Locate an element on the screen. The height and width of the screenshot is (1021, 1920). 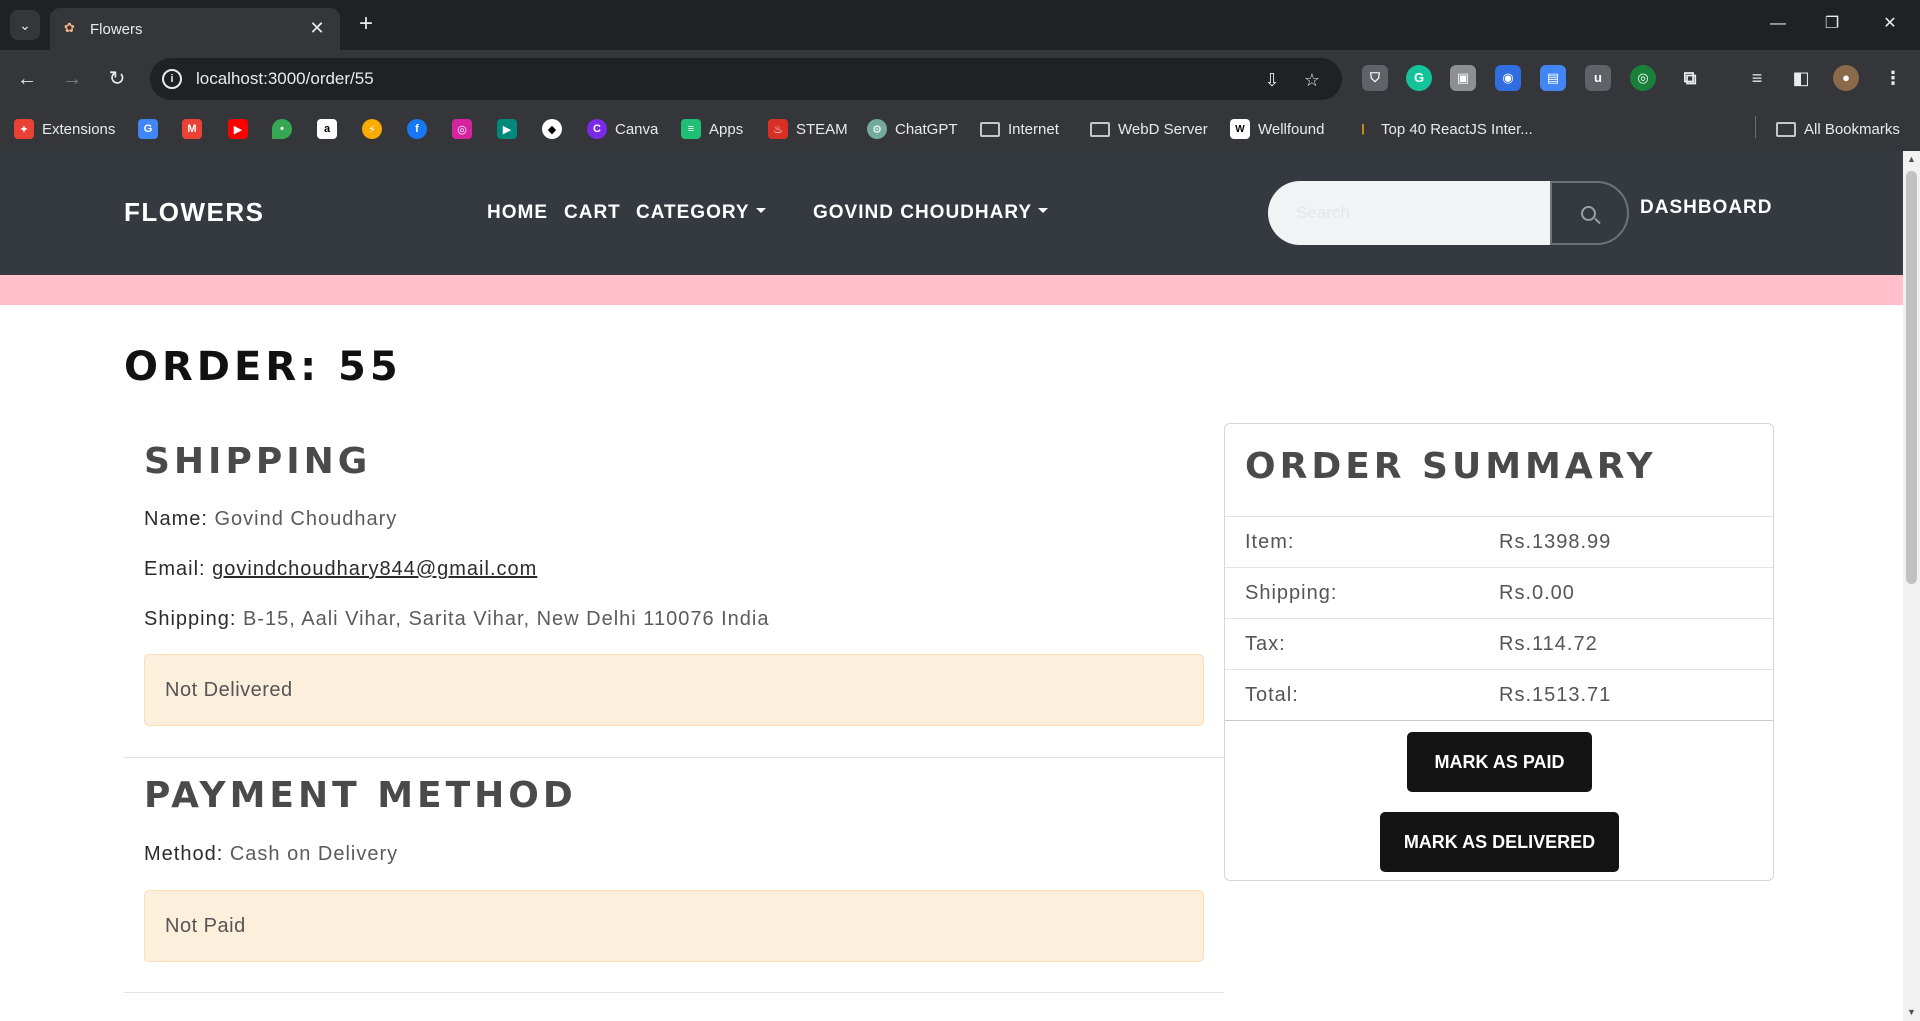
browser-tab: ✿ Flowers ✕ is located at coordinates (195, 29).